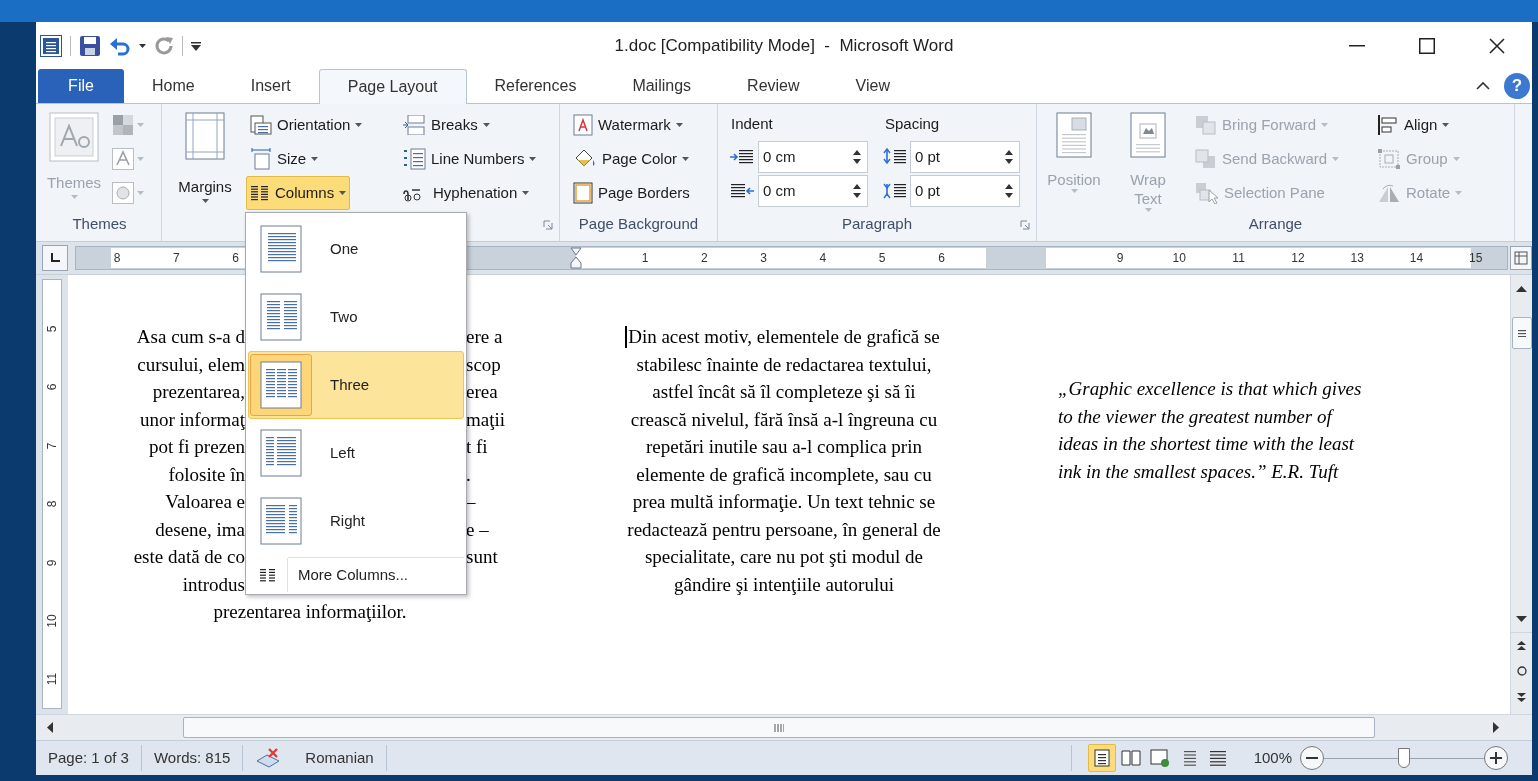 The height and width of the screenshot is (781, 1538). What do you see at coordinates (662, 86) in the screenshot?
I see `ribbon-tab: Mailings` at bounding box center [662, 86].